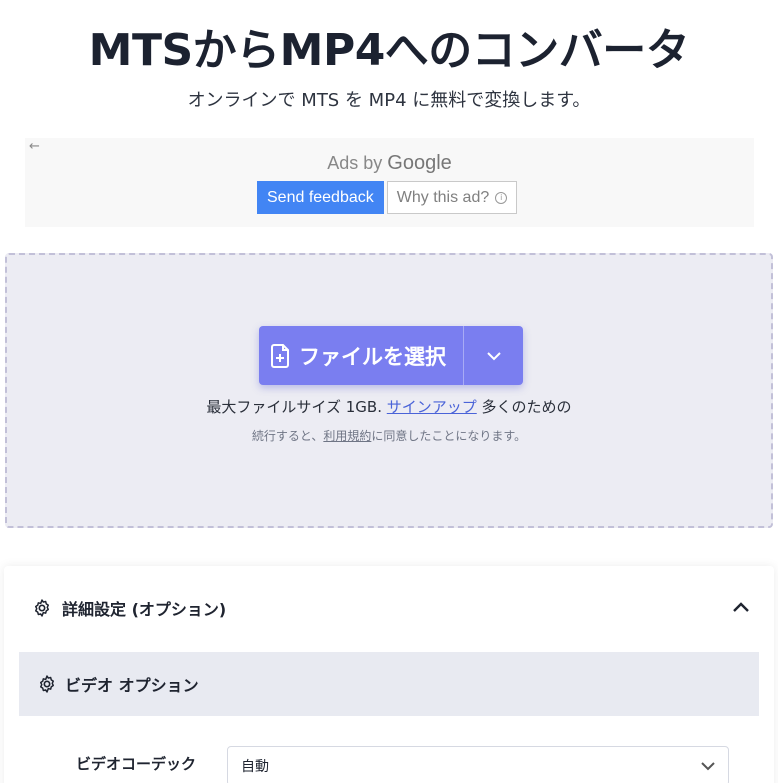 This screenshot has height=783, width=778. I want to click on choose-source-dropdown, so click(493, 355).